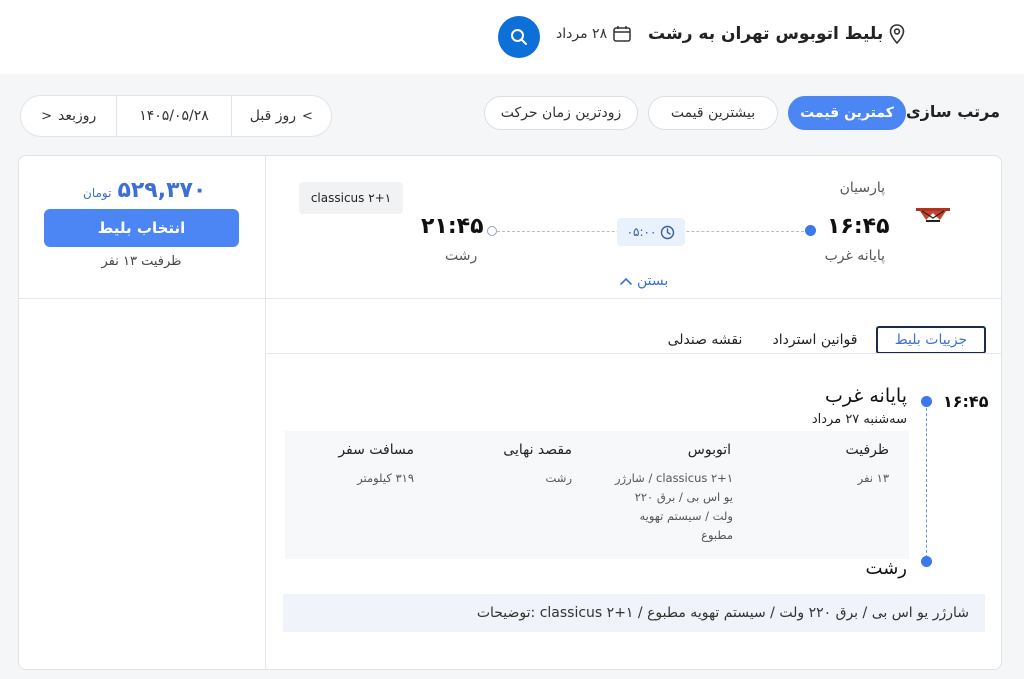  What do you see at coordinates (461, 256) in the screenshot?
I see `arrival-place: رشت` at bounding box center [461, 256].